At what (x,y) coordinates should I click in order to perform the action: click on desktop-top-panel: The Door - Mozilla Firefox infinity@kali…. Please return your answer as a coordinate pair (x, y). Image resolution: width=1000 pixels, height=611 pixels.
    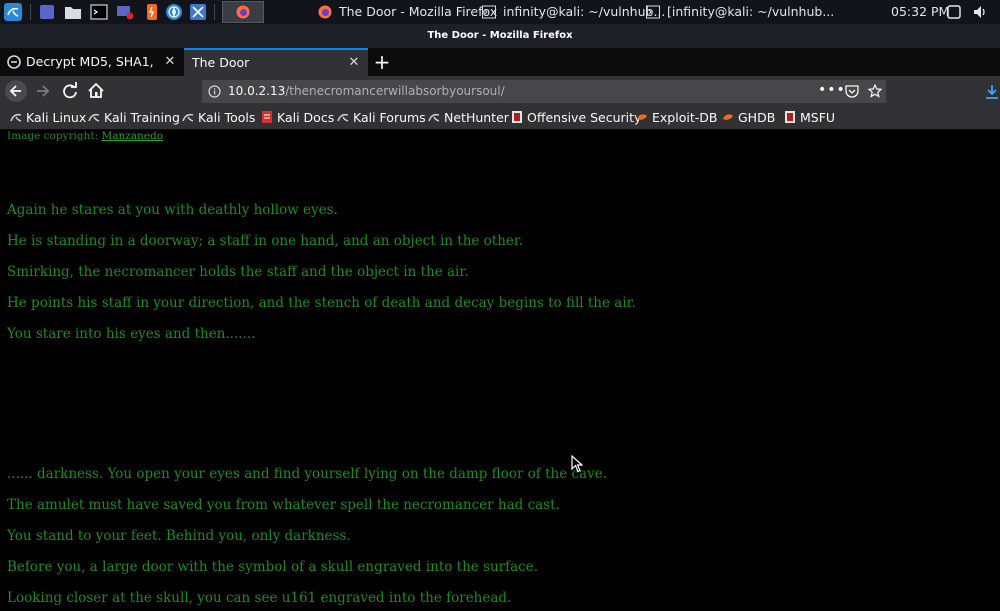
    Looking at the image, I should click on (500, 12).